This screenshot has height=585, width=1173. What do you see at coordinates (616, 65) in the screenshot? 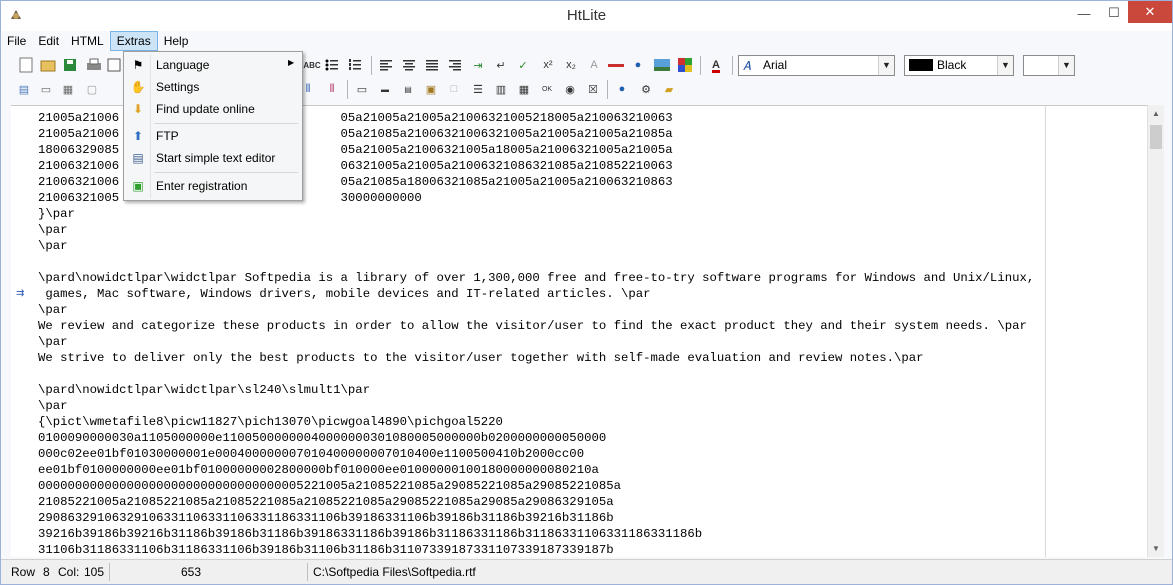
I see `horizontal-rule-icon` at bounding box center [616, 65].